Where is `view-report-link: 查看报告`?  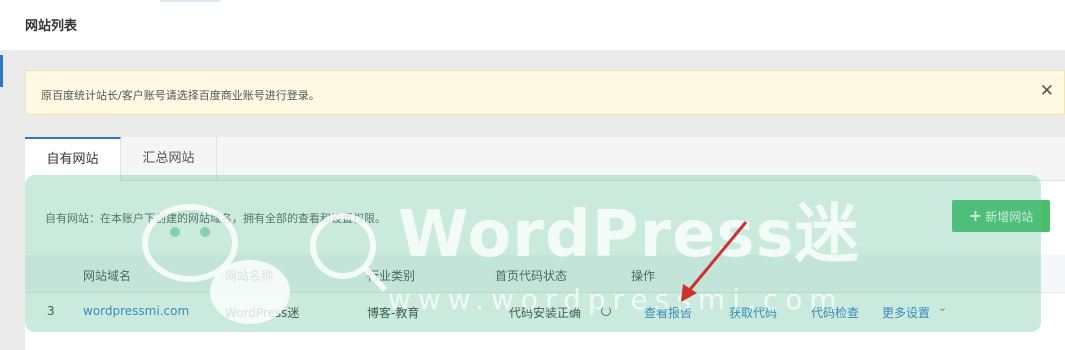
view-report-link: 查看报告 is located at coordinates (668, 312).